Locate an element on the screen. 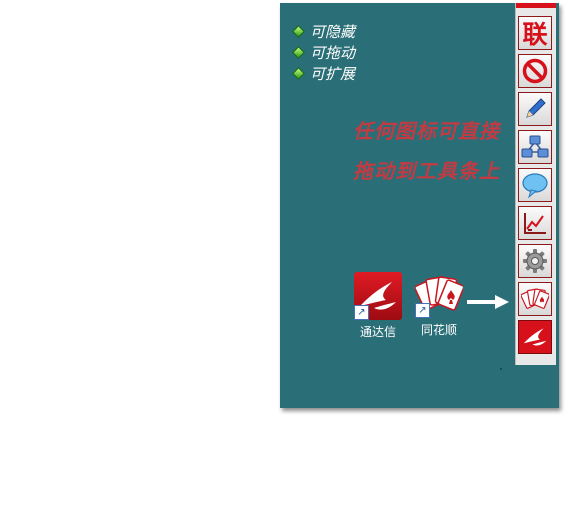 This screenshot has height=512, width=579. network-icon is located at coordinates (535, 146).